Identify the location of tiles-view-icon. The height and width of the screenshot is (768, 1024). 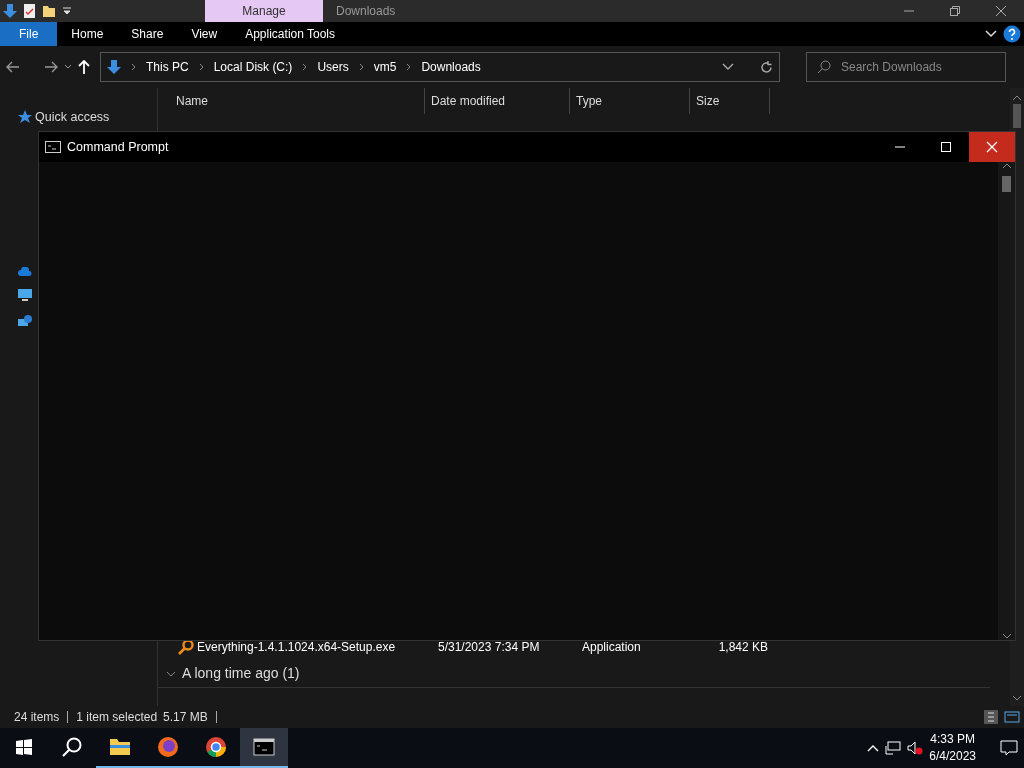
(1012, 717).